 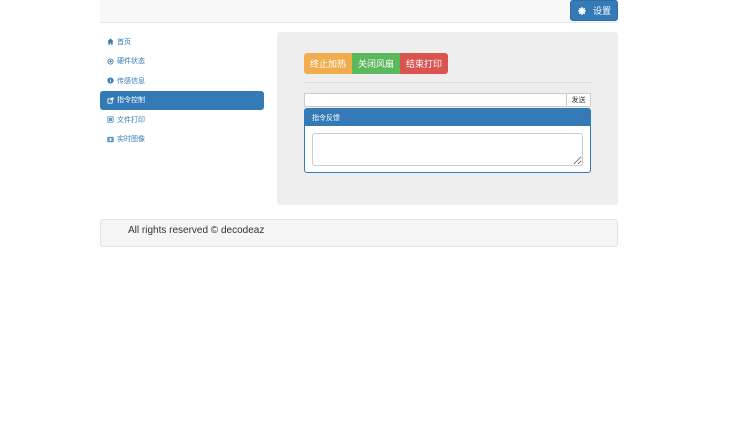 I want to click on film-icon, so click(x=110, y=139).